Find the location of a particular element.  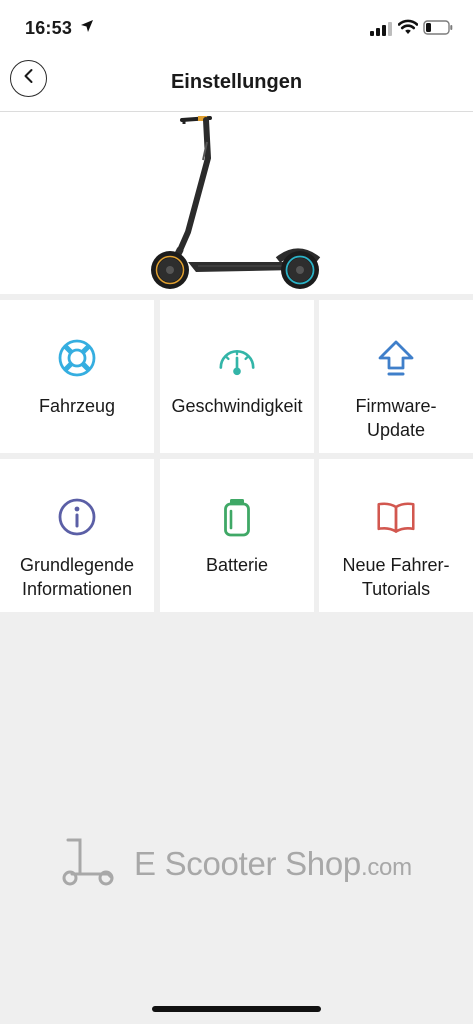

tile-firmware-update-label: Firmware- Update is located at coordinates (396, 418).